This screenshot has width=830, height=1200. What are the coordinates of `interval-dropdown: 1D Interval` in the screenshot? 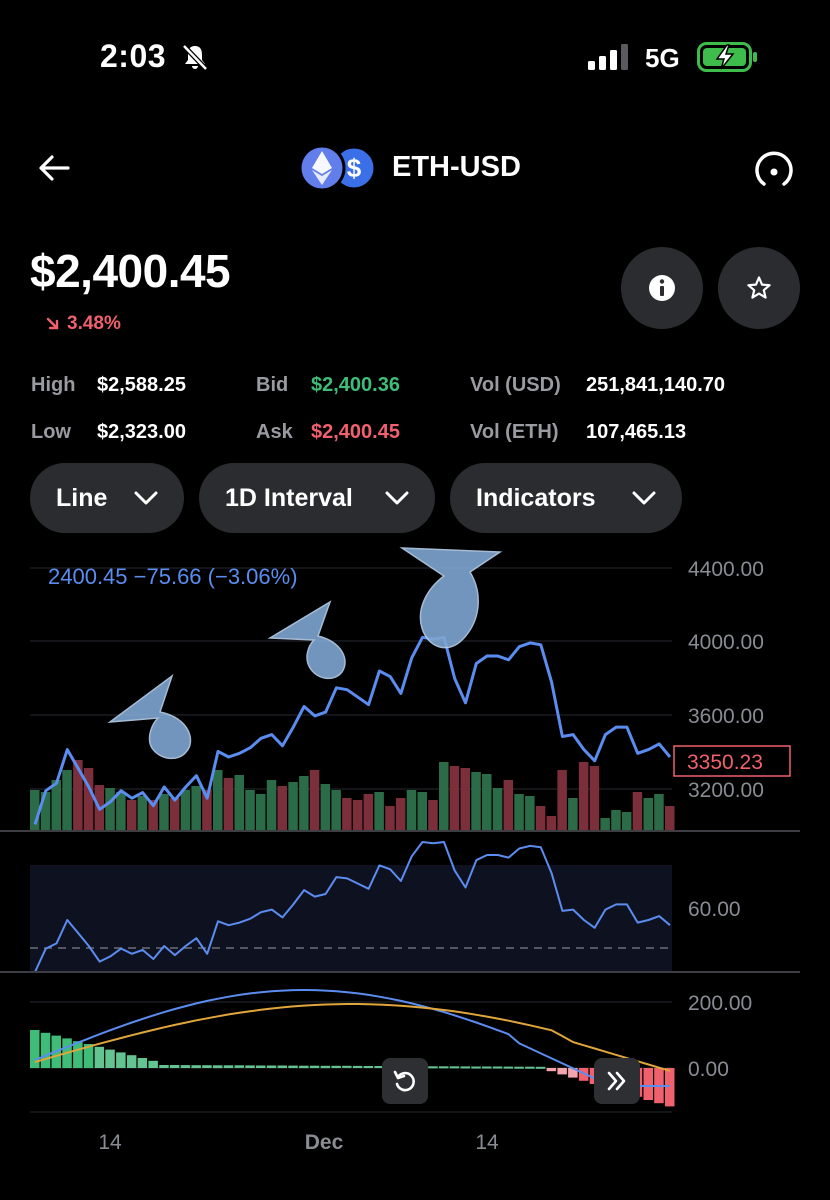 It's located at (317, 498).